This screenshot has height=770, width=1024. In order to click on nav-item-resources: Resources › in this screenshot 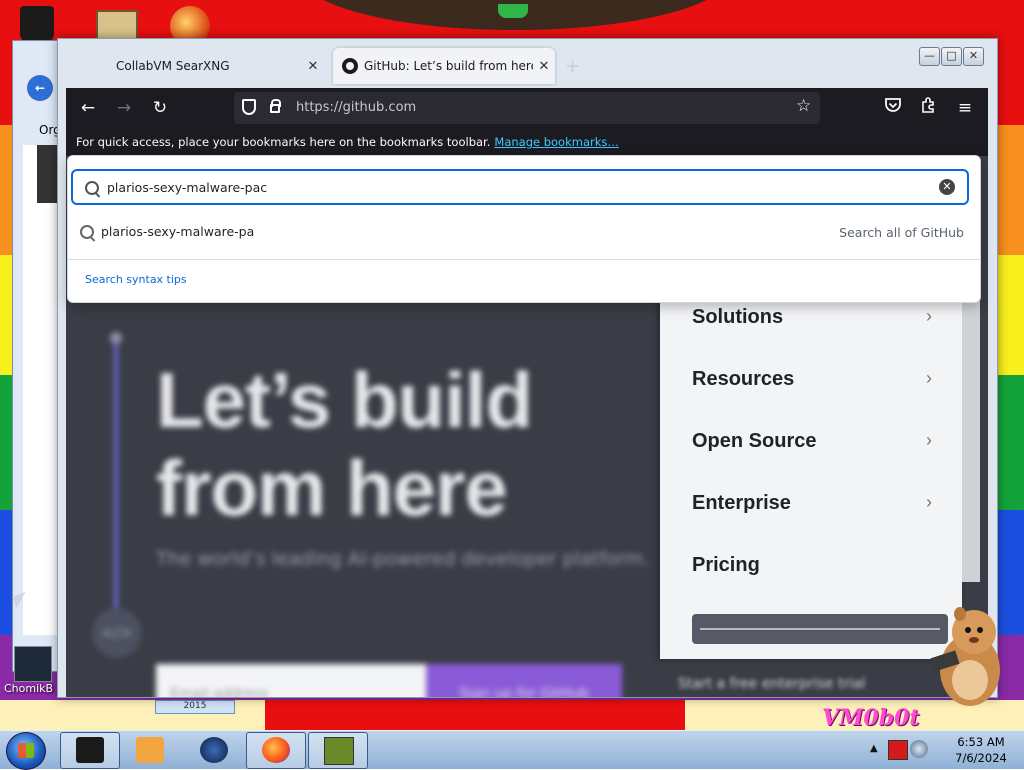, I will do `click(812, 383)`.